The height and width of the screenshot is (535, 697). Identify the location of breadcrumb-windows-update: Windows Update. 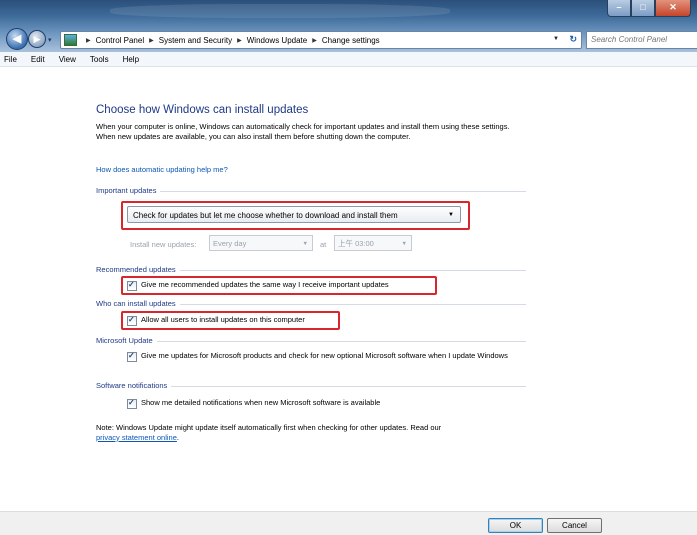
(277, 40).